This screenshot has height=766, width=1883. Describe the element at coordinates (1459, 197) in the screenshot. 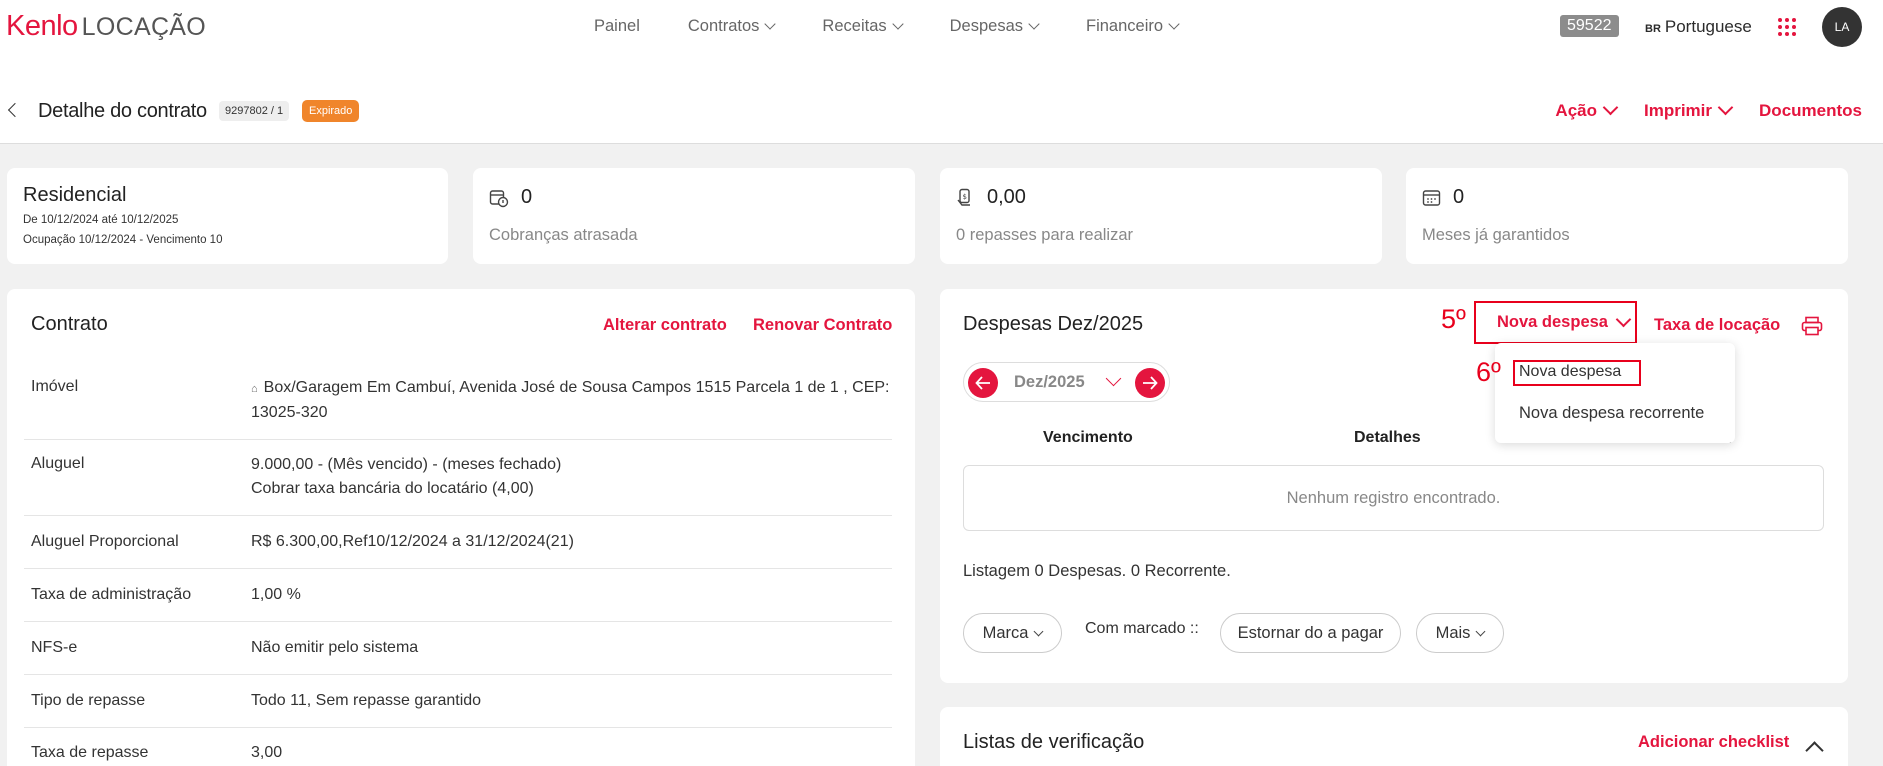

I see `guaranteed-months-value: 0` at that location.